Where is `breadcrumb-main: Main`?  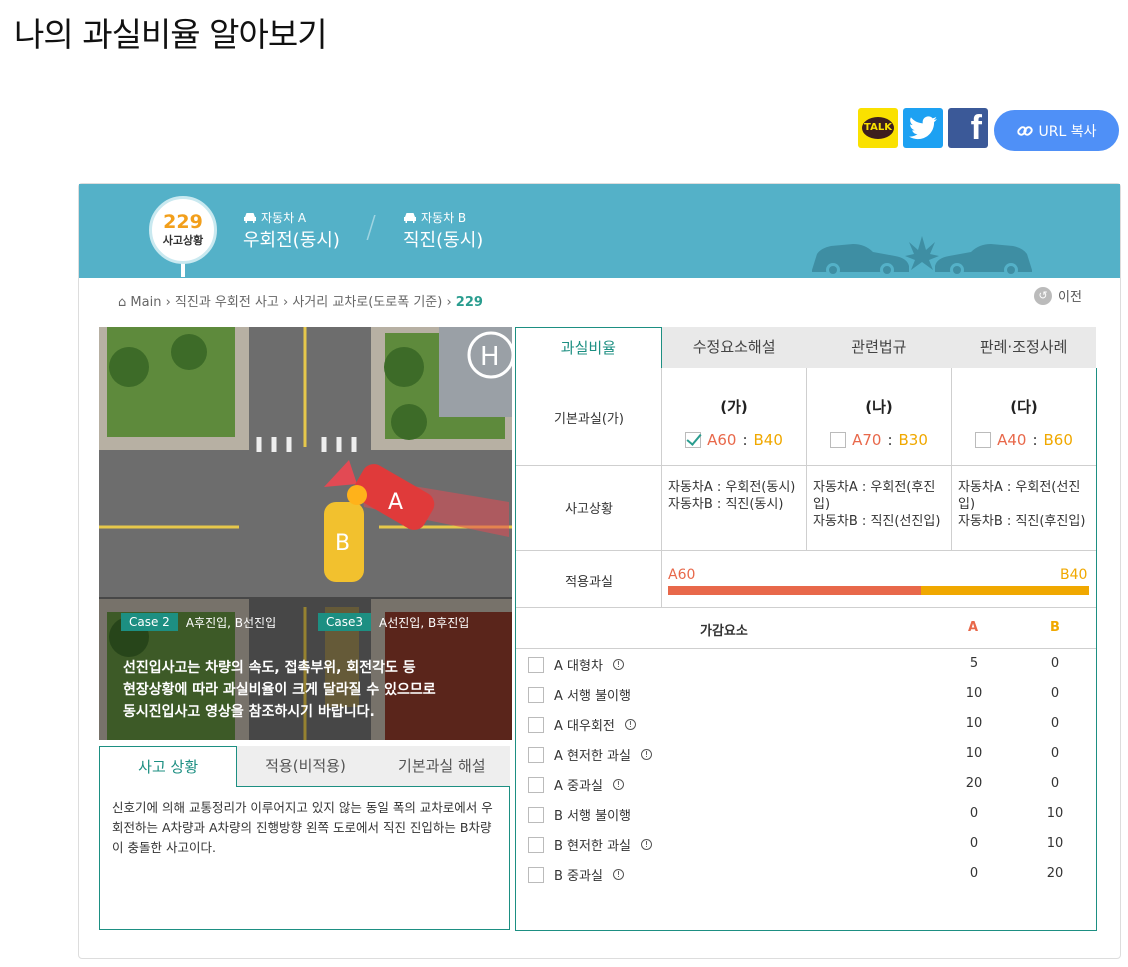 breadcrumb-main: Main is located at coordinates (145, 302).